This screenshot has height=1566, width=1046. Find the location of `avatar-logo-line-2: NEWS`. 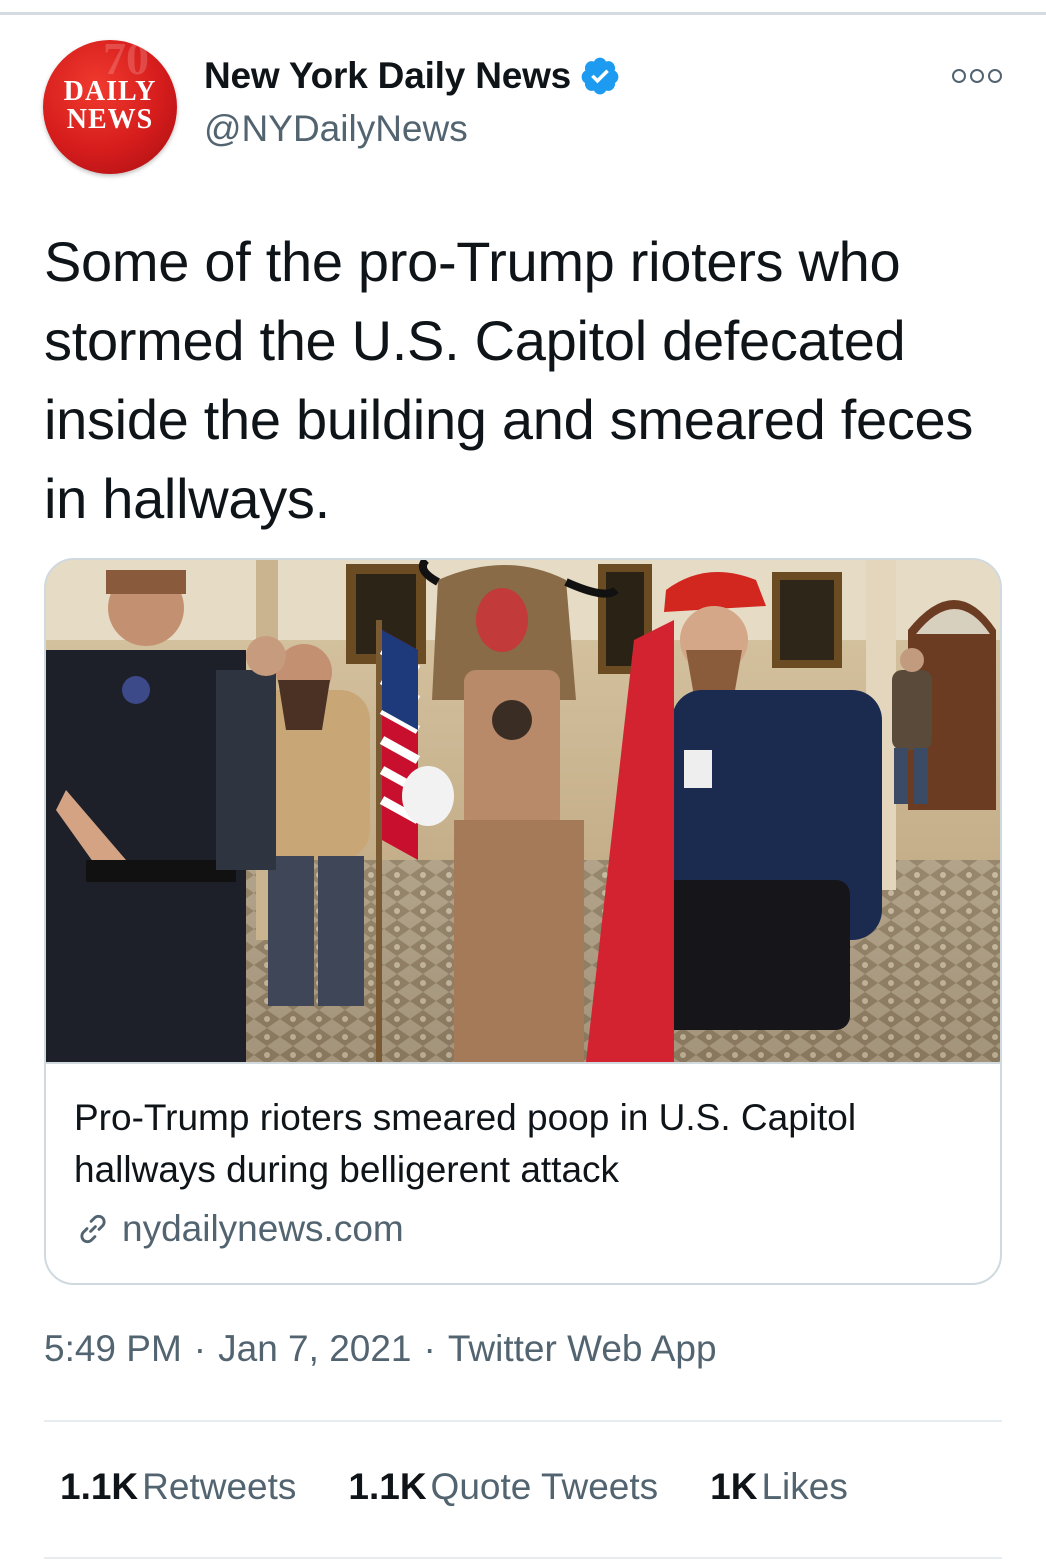

avatar-logo-line-2: NEWS is located at coordinates (110, 119).